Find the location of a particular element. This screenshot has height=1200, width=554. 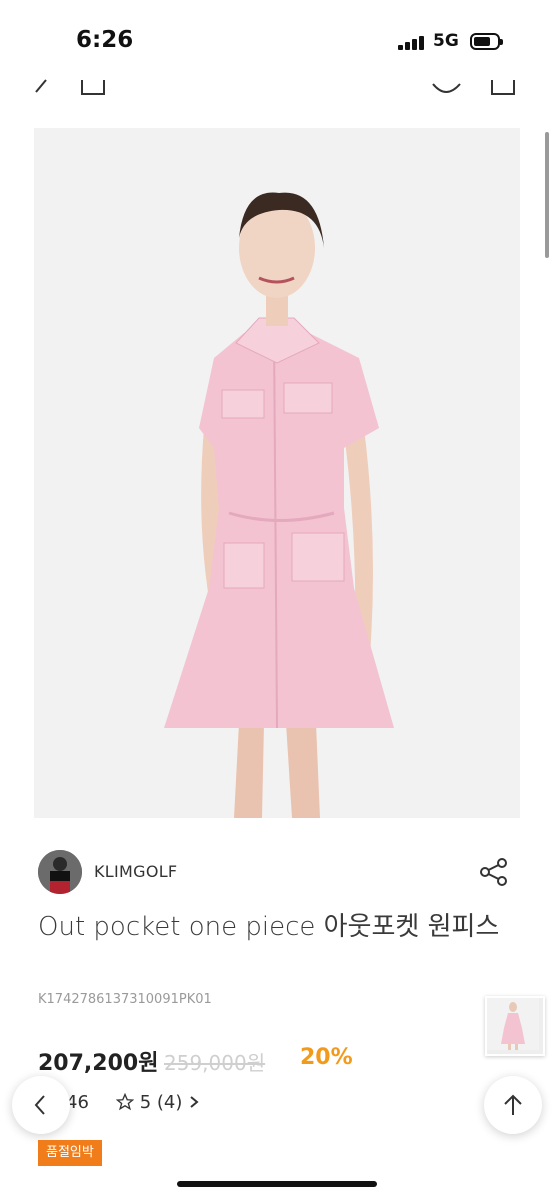

discount-rate: 20% is located at coordinates (326, 1057).